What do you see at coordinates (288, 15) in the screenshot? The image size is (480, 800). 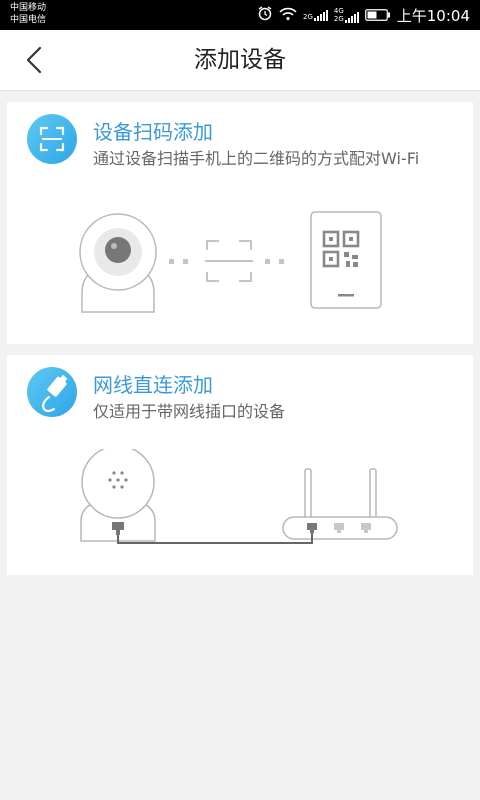 I see `wifi-icon` at bounding box center [288, 15].